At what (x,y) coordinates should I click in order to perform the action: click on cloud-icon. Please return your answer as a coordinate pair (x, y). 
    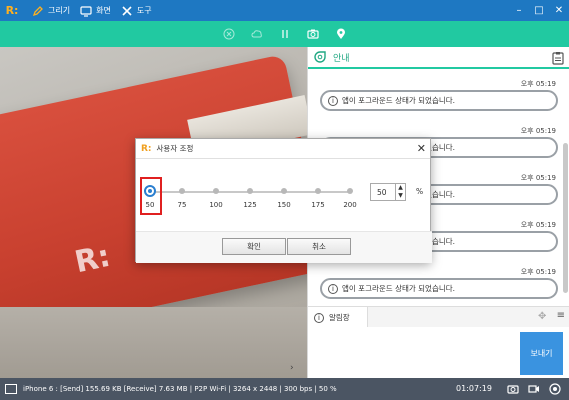
    Looking at the image, I should click on (256, 34).